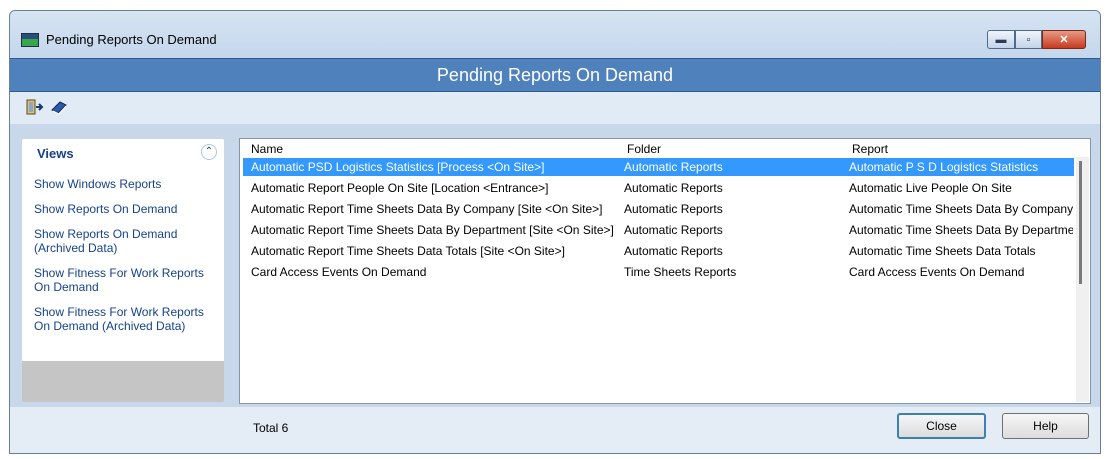 This screenshot has height=459, width=1108. What do you see at coordinates (271, 428) in the screenshot?
I see `total-count: Total 6` at bounding box center [271, 428].